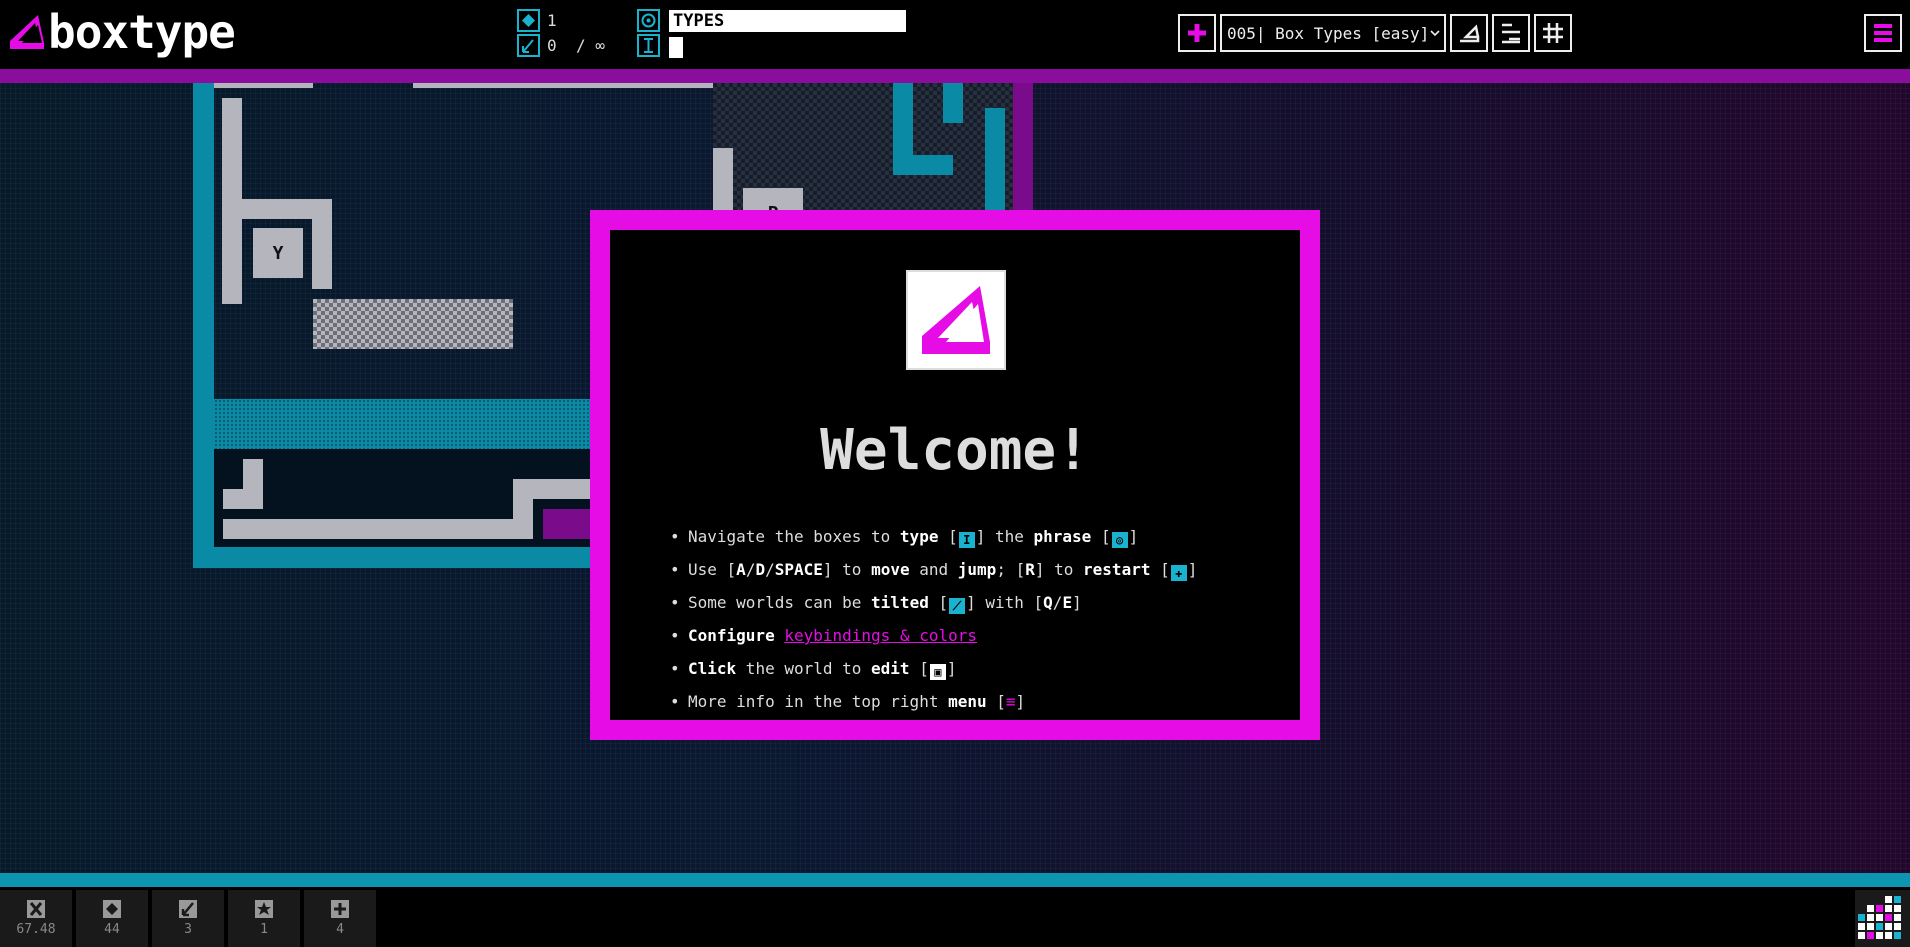  I want to click on instruction-configure: Configure keybindings & colors, so click(933, 635).